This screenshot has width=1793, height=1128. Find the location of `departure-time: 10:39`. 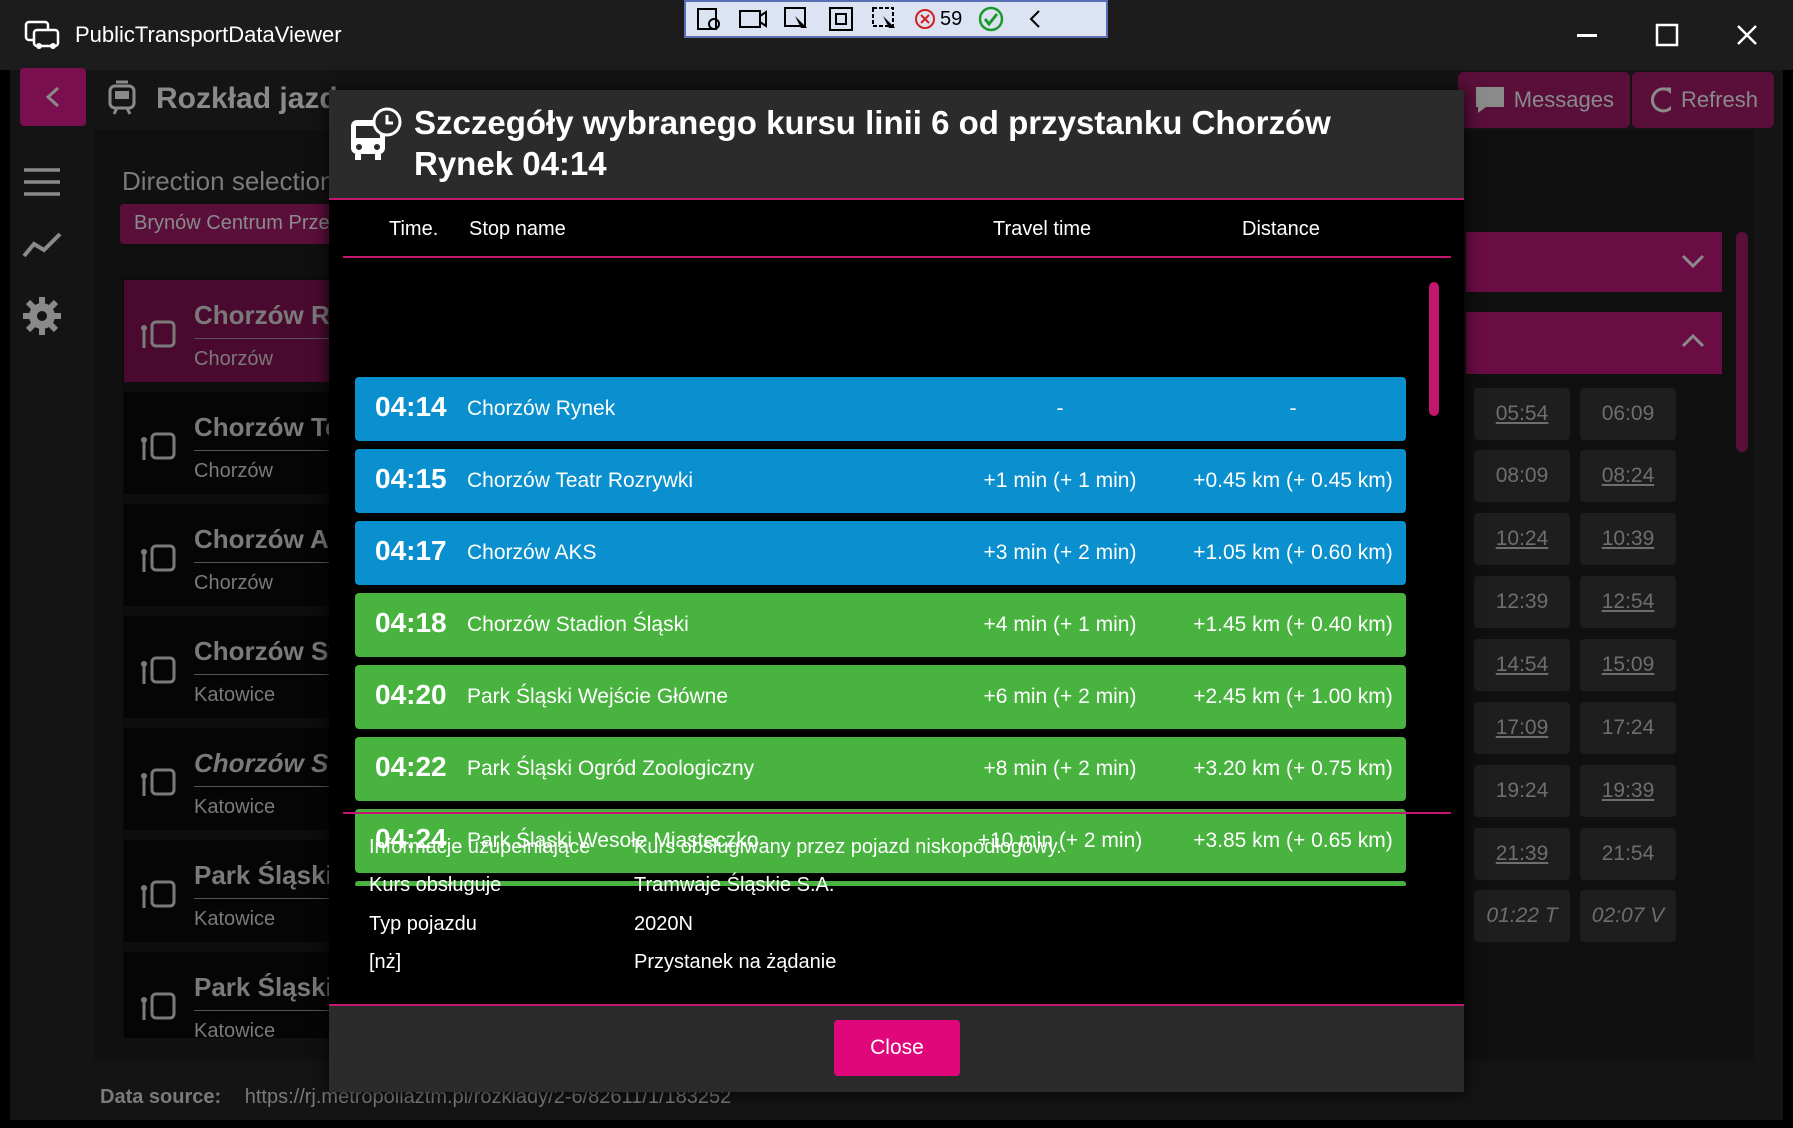

departure-time: 10:39 is located at coordinates (1628, 539).